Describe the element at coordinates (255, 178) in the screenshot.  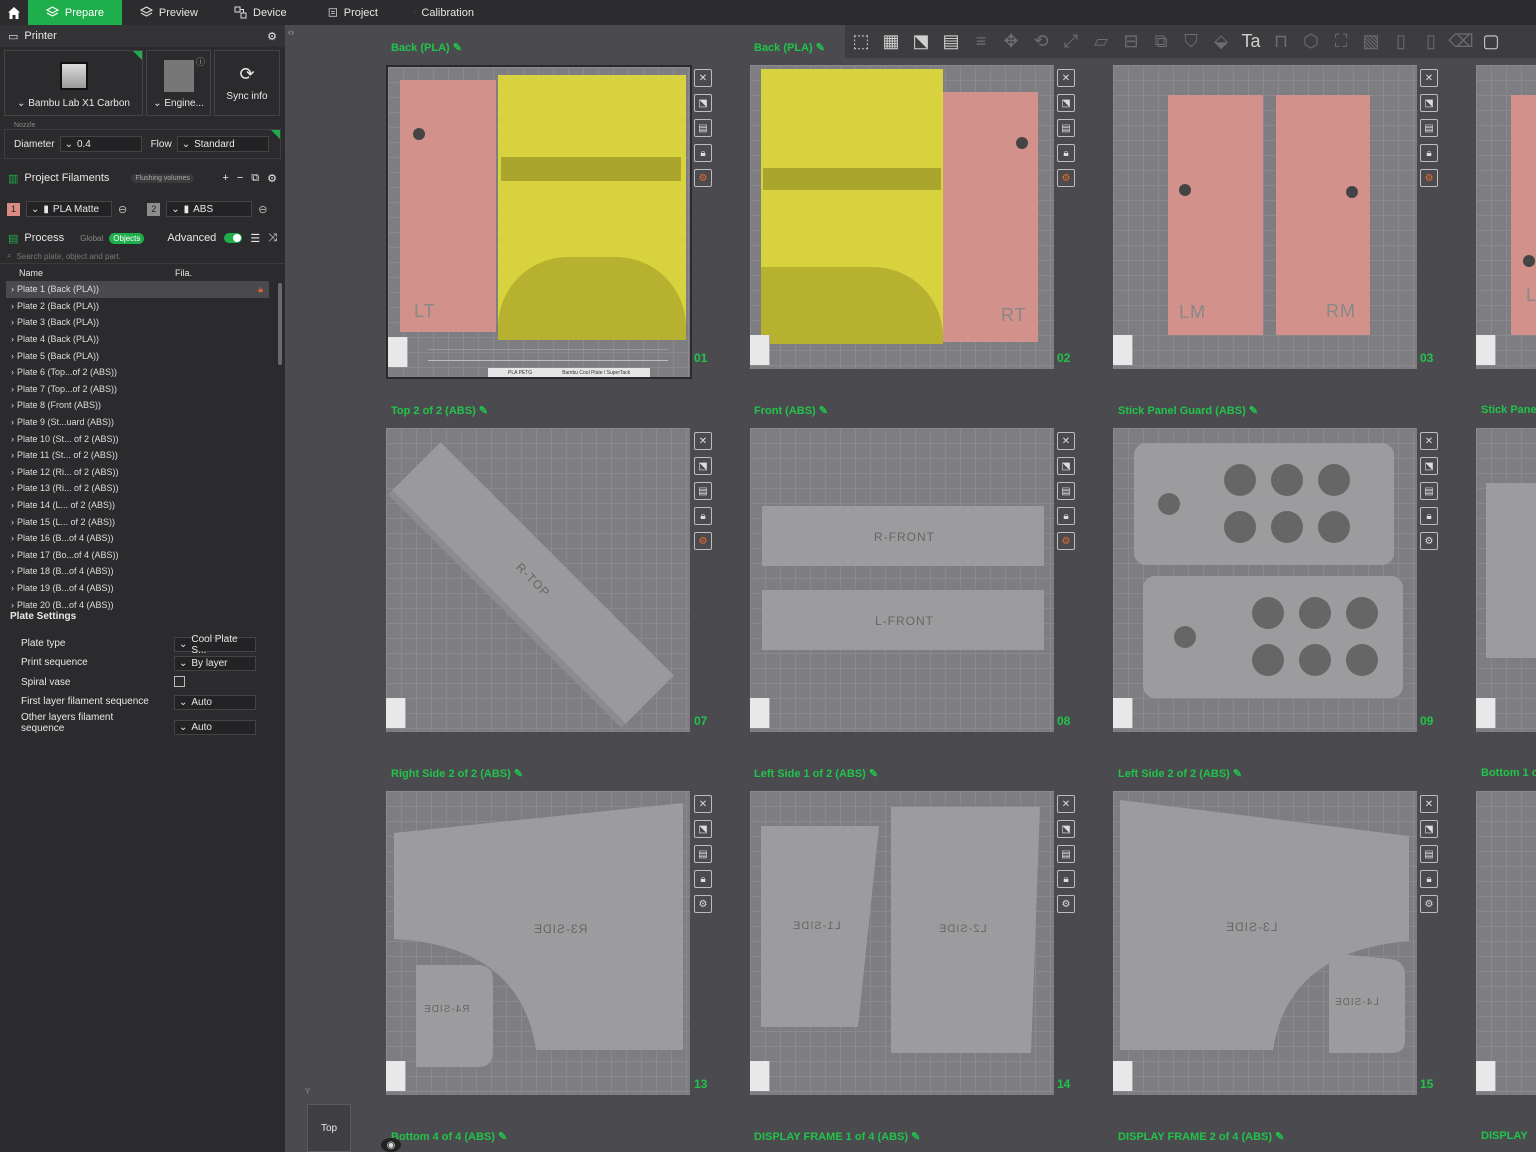
I see `filament-sync-icon: ⧉` at that location.